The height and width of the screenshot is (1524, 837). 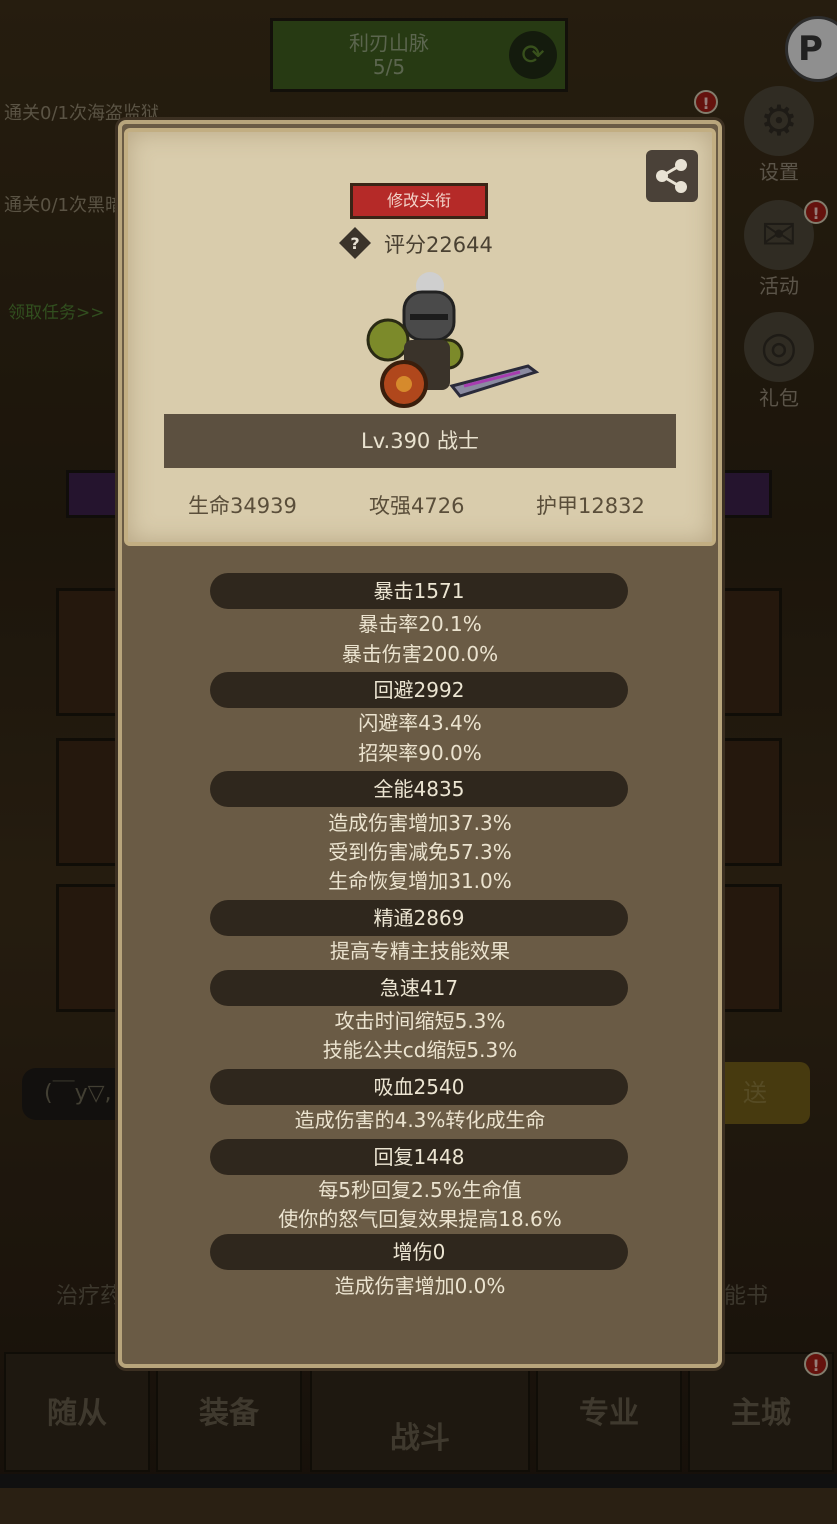 What do you see at coordinates (420, 1050) in the screenshot?
I see `stat-detail: 技能公共cd缩短5.3%` at bounding box center [420, 1050].